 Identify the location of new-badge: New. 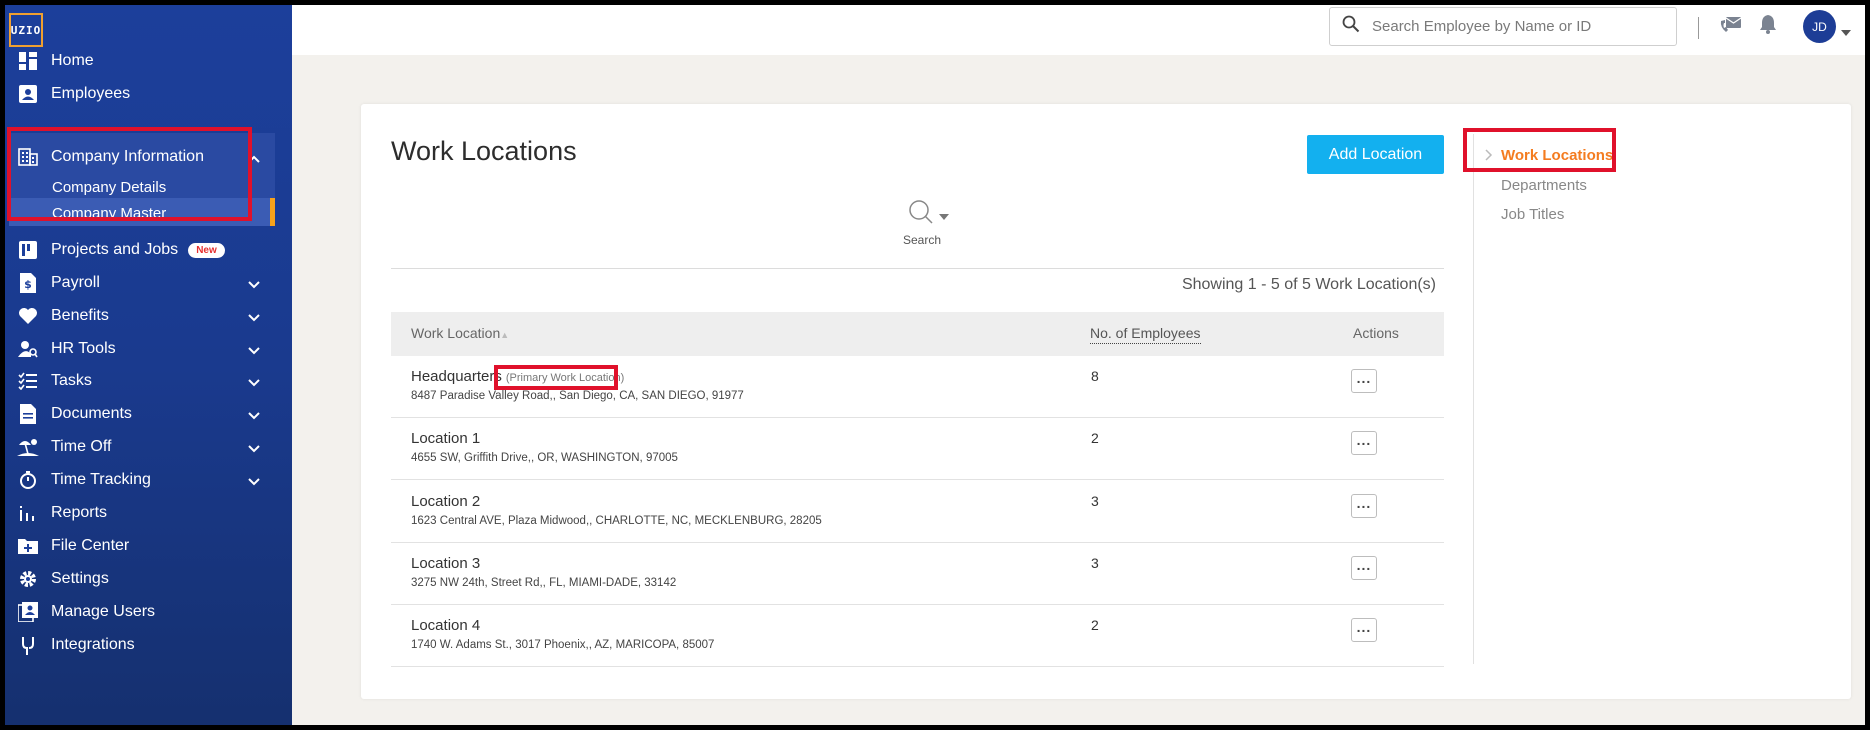
(206, 250).